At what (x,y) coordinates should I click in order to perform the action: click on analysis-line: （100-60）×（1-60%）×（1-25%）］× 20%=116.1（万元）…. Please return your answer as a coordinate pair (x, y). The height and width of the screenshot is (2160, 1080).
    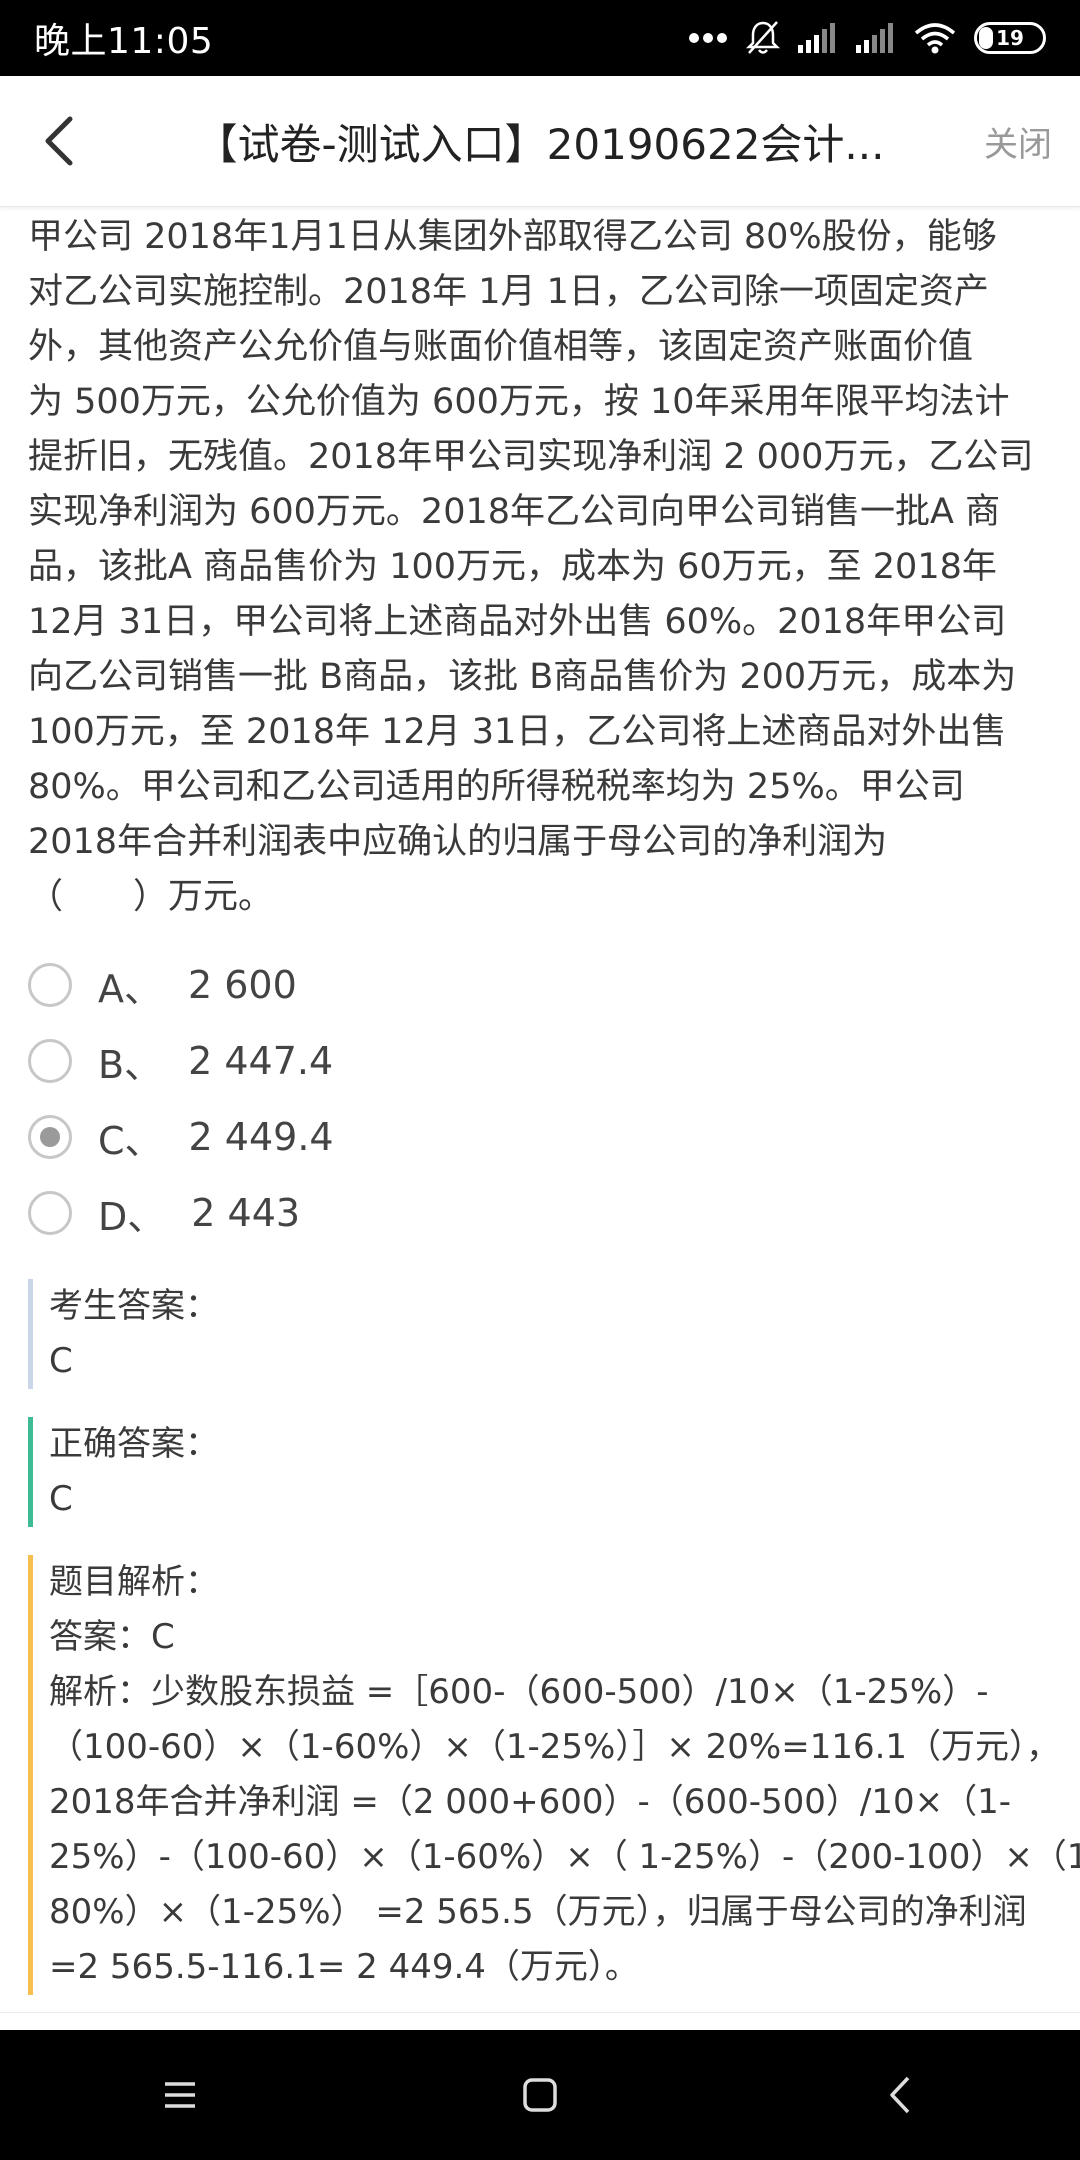
    Looking at the image, I should click on (555, 1747).